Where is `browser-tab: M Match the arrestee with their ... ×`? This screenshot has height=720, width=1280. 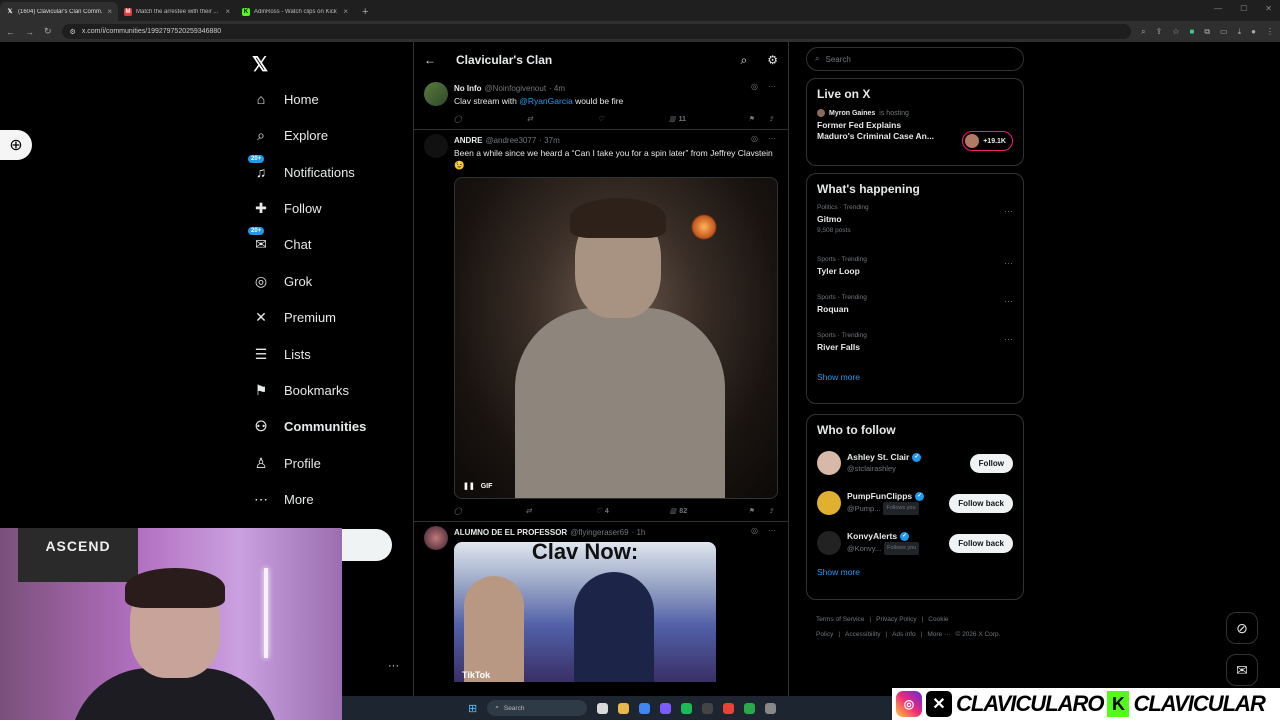
browser-tab: M Match the arrestee with their ... × is located at coordinates (177, 11).